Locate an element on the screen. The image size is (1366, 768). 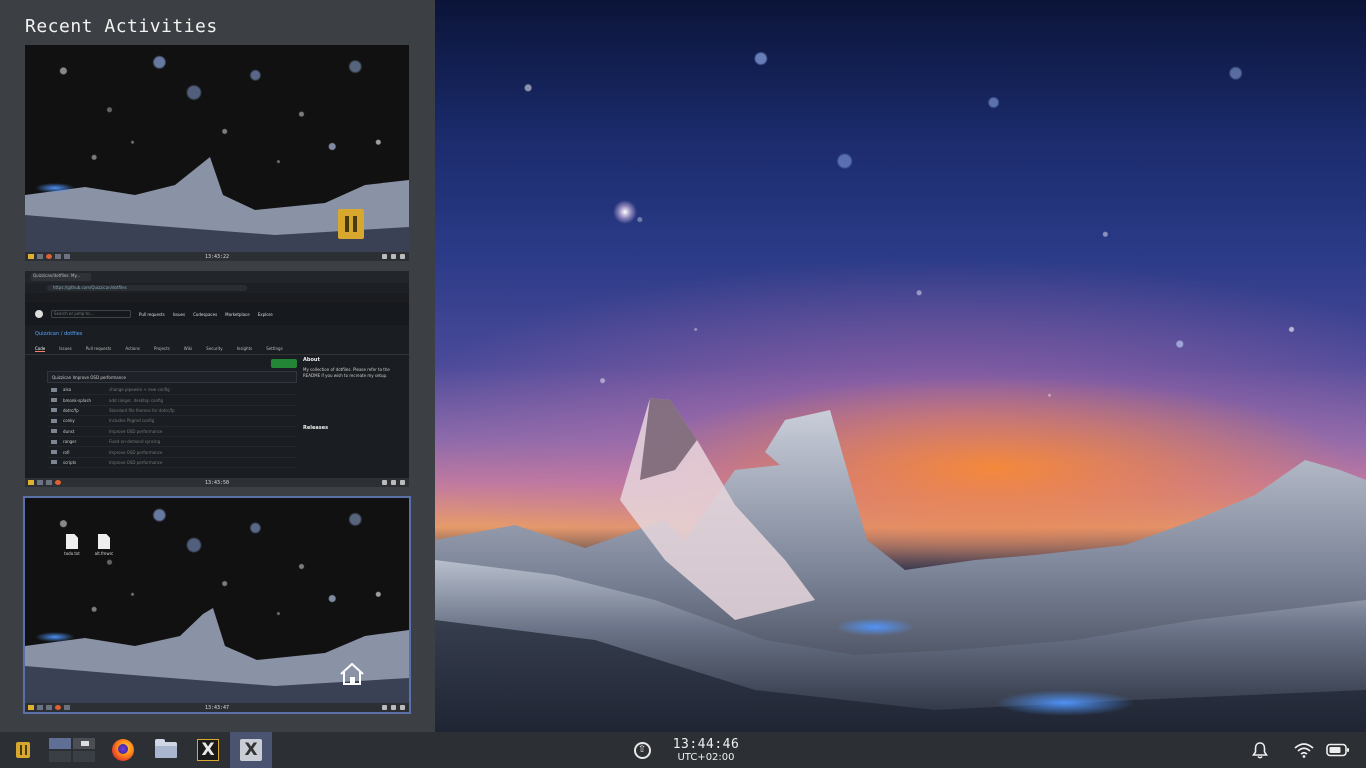
firefox-icon is located at coordinates (123, 750).